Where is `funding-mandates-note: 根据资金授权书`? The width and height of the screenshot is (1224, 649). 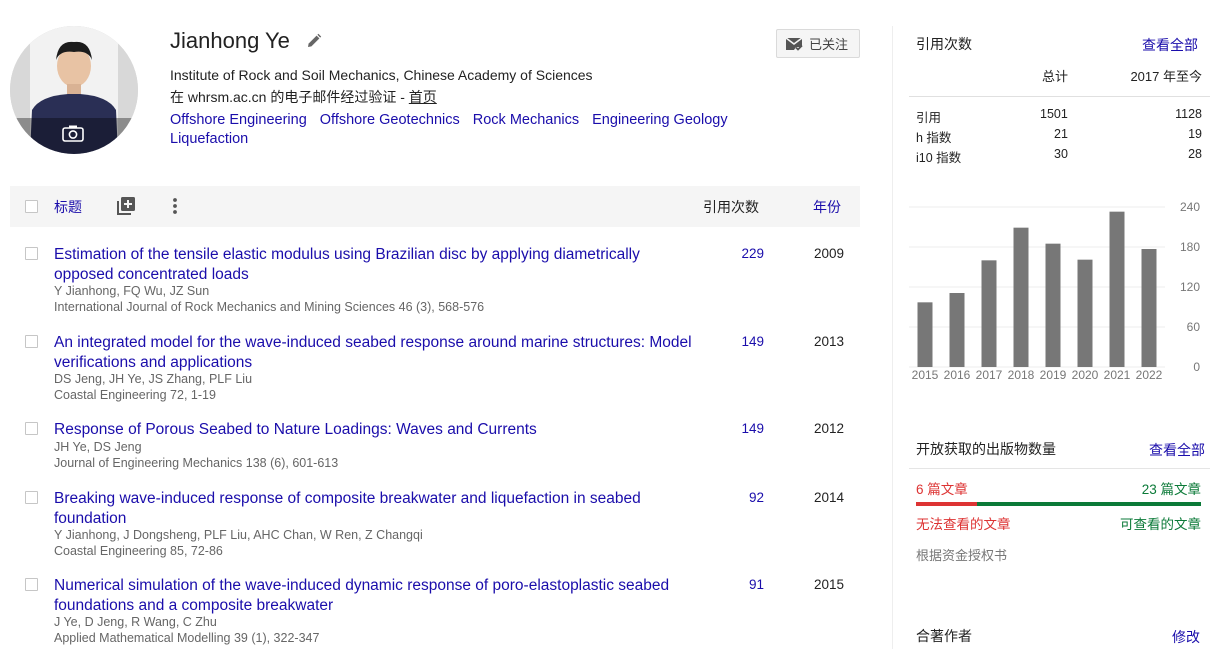 funding-mandates-note: 根据资金授权书 is located at coordinates (962, 555).